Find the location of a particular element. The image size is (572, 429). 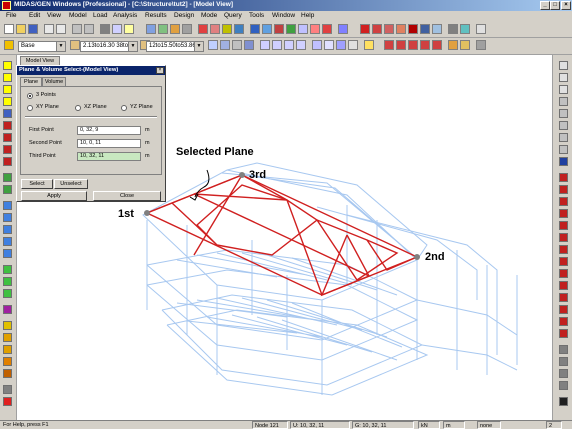

line-icon is located at coordinates (7, 337).